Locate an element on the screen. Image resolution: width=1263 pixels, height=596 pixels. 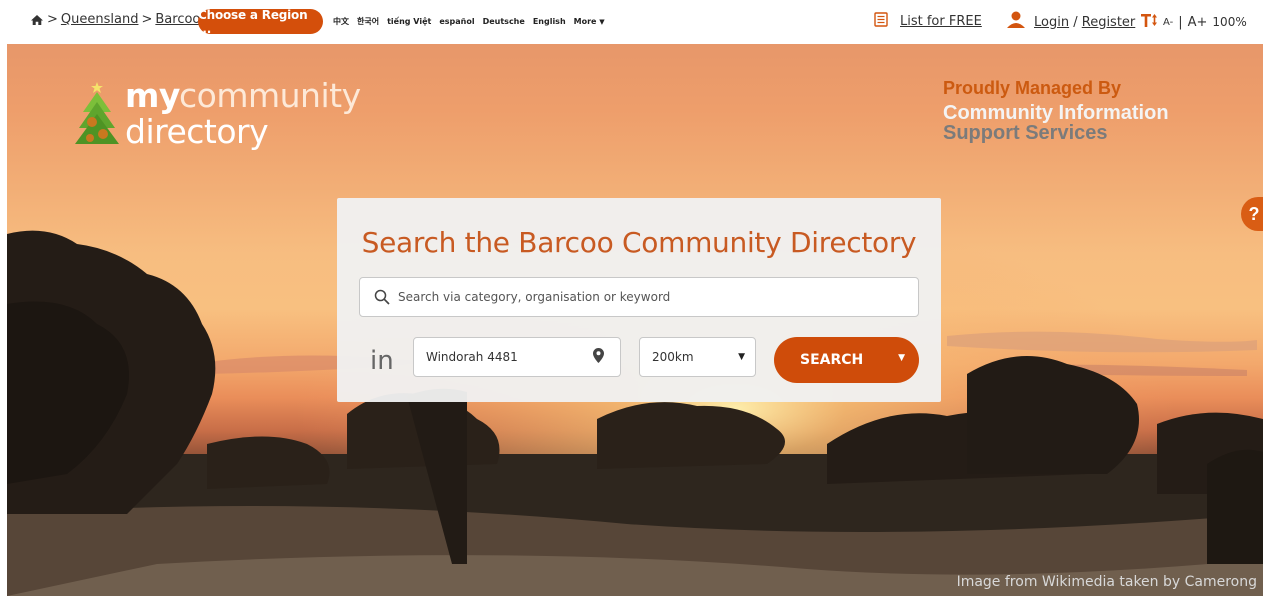
language-english-link: English is located at coordinates (549, 21).